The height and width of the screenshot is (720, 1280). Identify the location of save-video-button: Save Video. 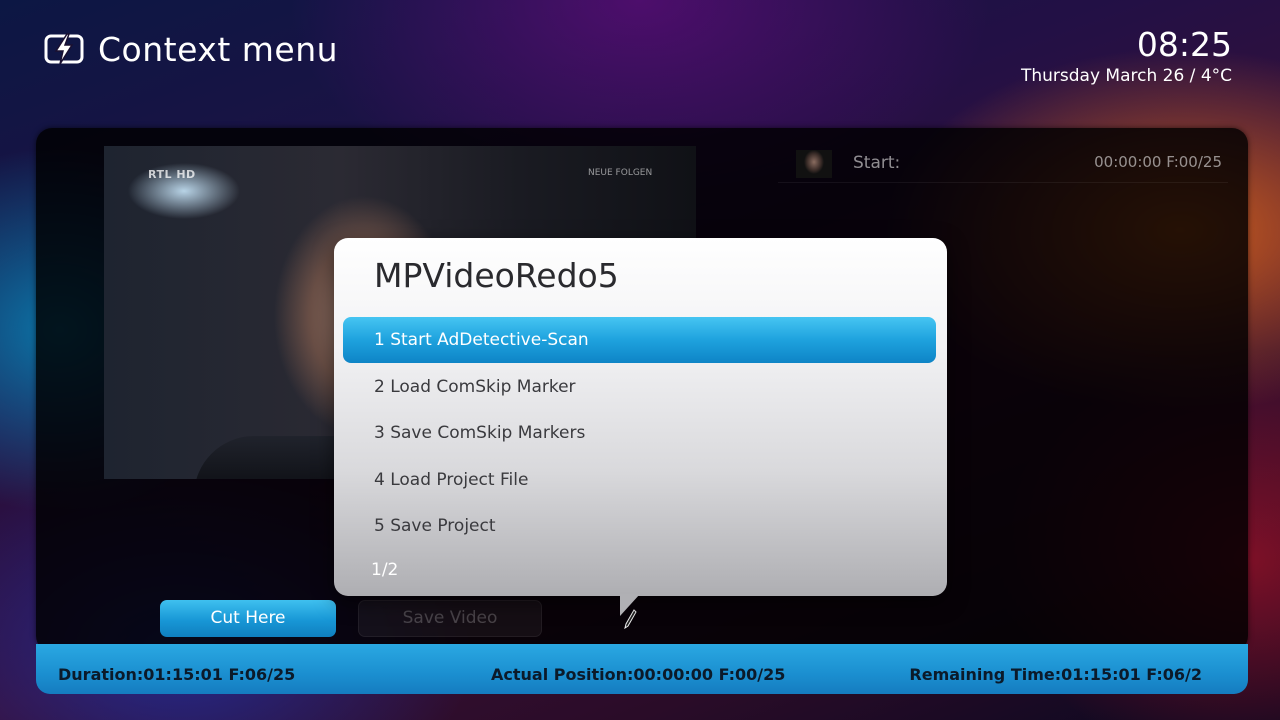
(450, 618).